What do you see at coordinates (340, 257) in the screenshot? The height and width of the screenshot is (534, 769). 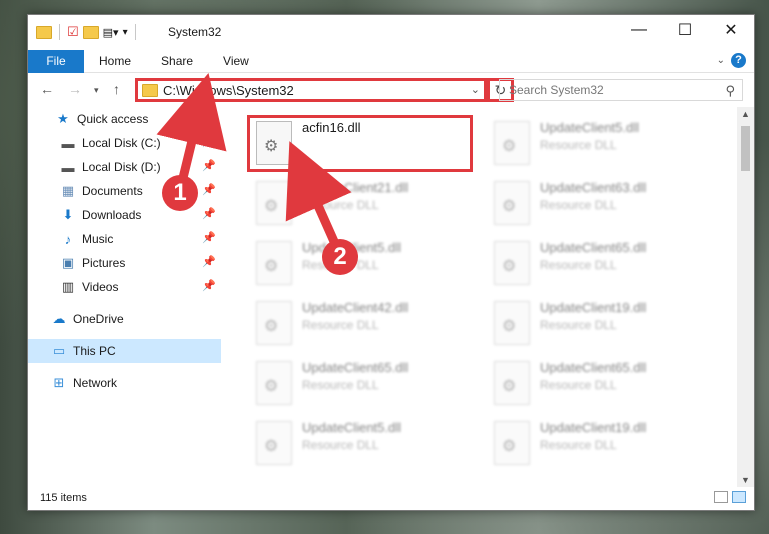 I see `step-2-badge: 2` at bounding box center [340, 257].